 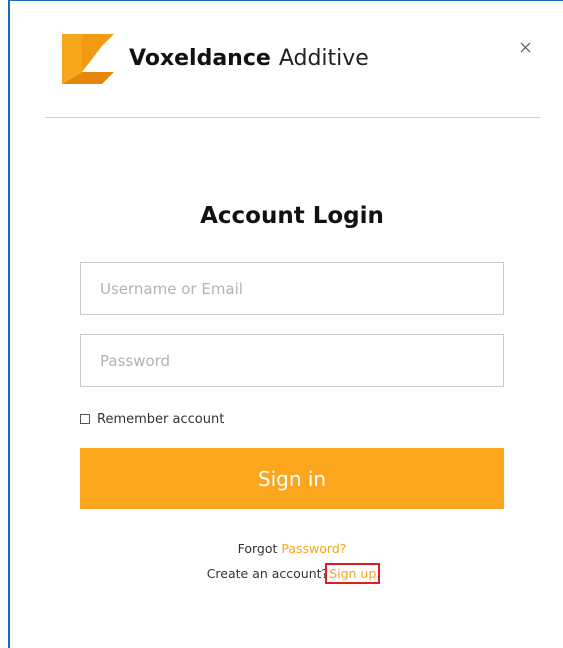 I want to click on create-account-line: Create an account?Sign up, so click(x=292, y=573).